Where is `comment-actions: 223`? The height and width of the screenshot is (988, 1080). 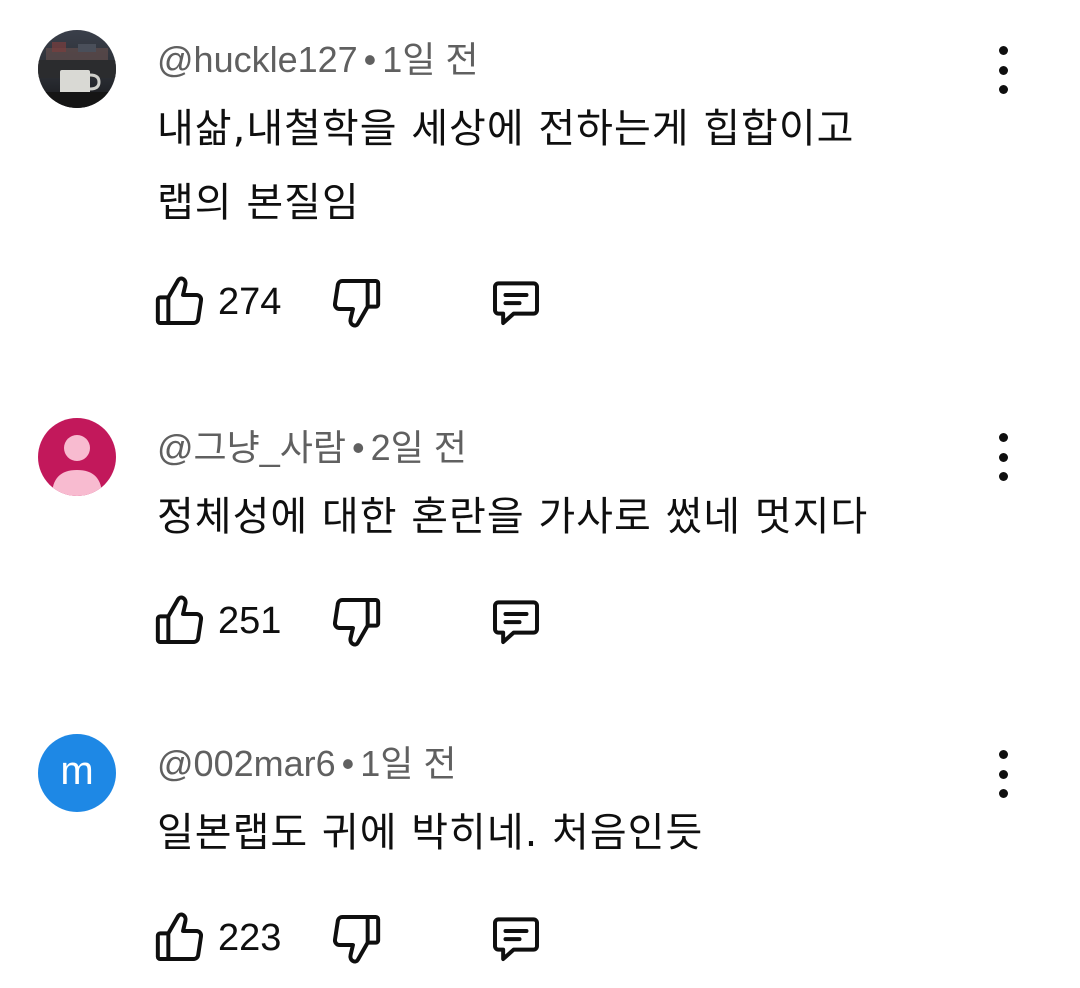
comment-actions: 223 is located at coordinates (362, 938).